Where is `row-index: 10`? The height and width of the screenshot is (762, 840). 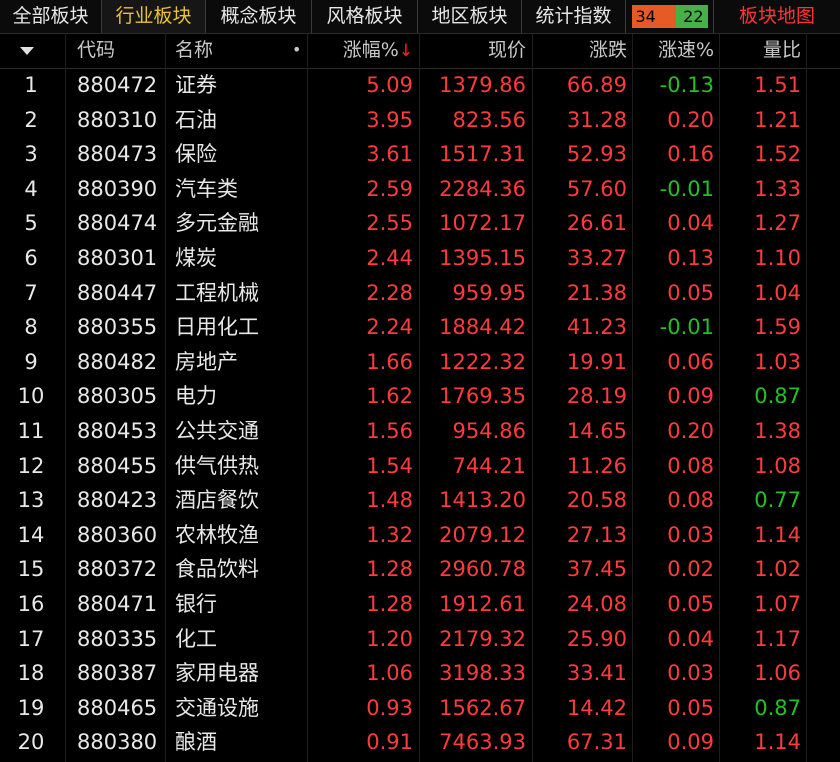
row-index: 10 is located at coordinates (31, 396).